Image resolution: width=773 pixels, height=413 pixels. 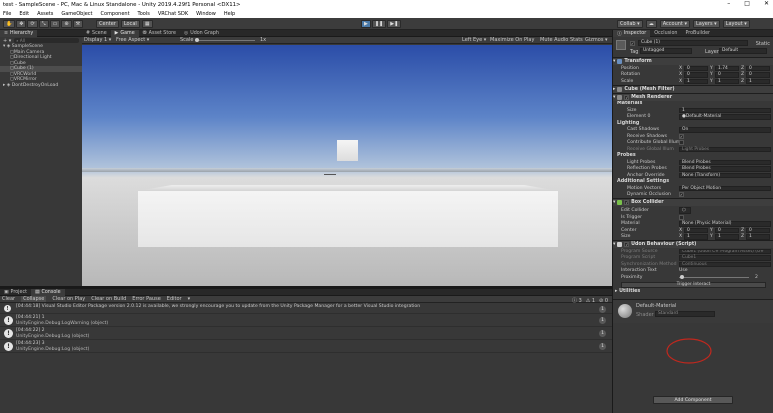 What do you see at coordinates (107, 24) in the screenshot?
I see `pivot-center-button: Center` at bounding box center [107, 24].